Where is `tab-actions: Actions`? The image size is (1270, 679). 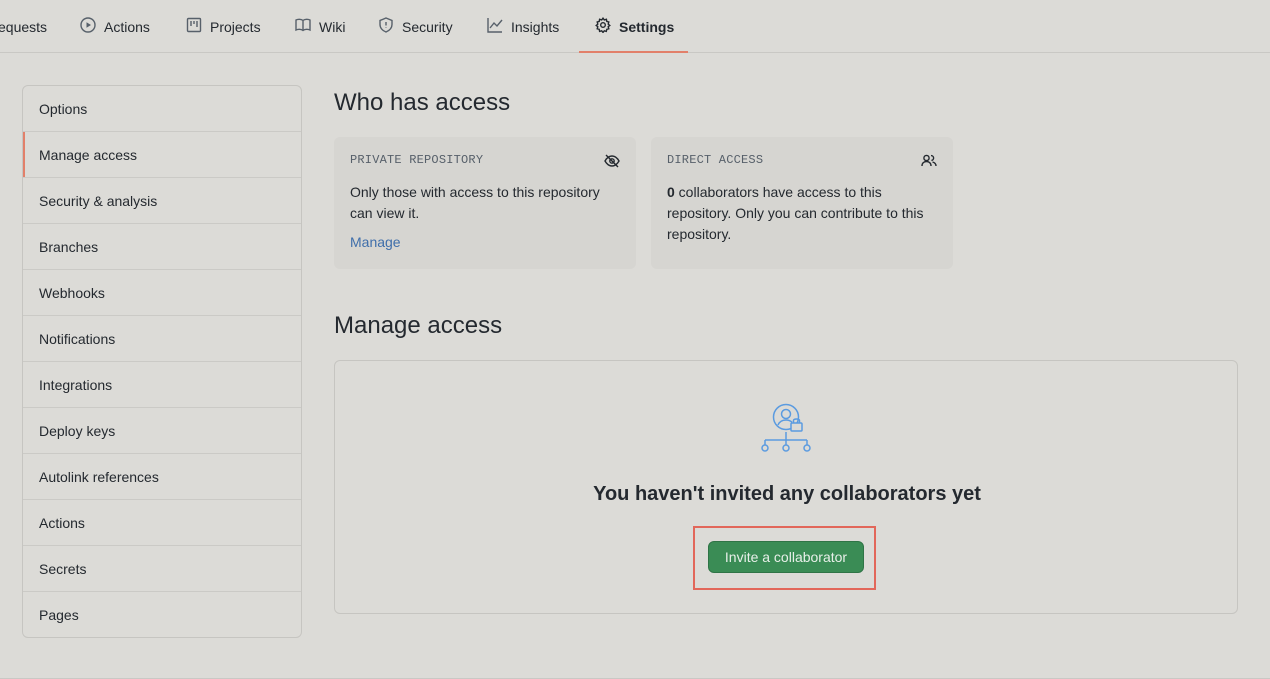
tab-actions: Actions is located at coordinates (115, 26).